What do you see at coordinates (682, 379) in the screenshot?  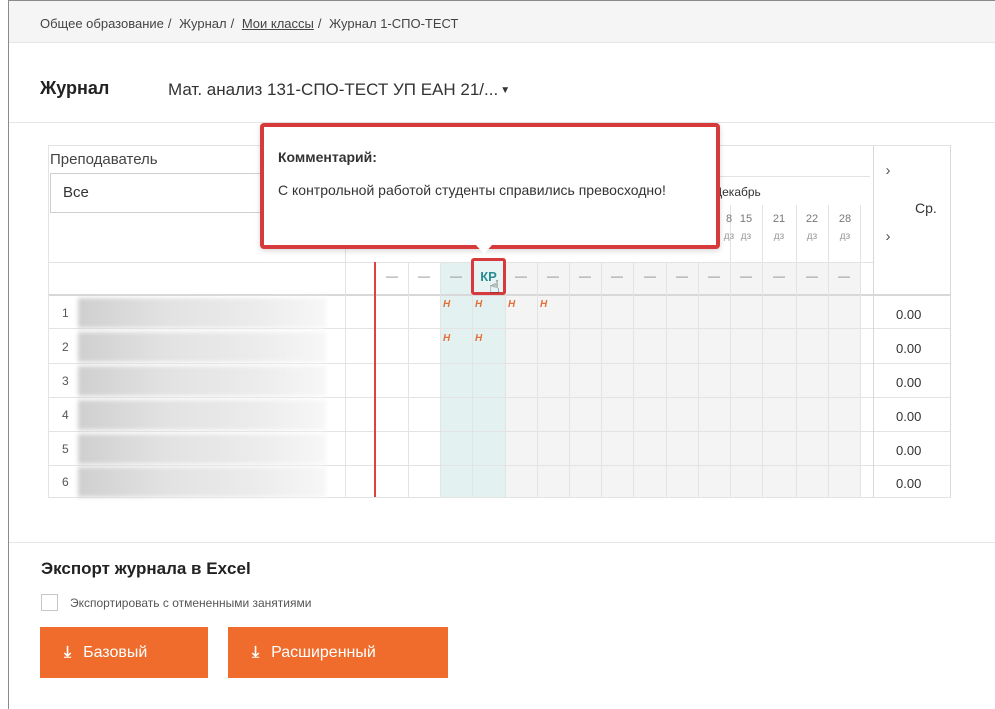 I see `grey-column-band` at bounding box center [682, 379].